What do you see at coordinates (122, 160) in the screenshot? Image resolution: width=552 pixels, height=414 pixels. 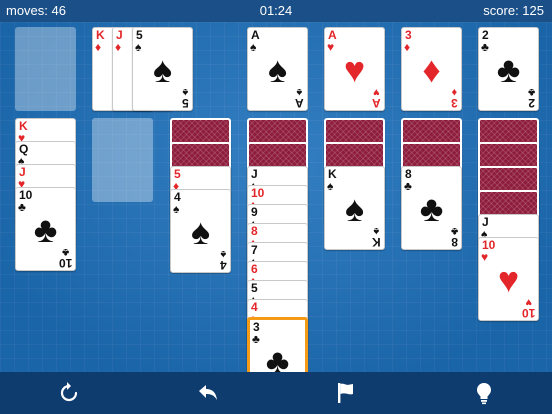 I see `tableau-slot-empty` at bounding box center [122, 160].